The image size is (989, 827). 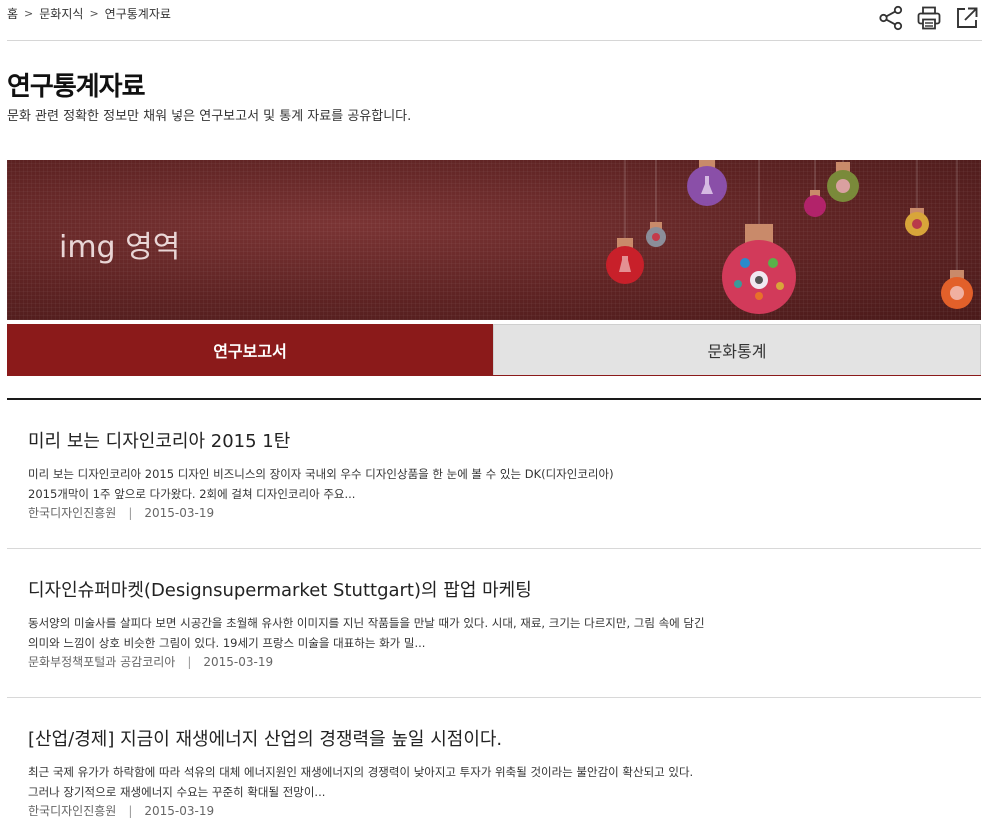 What do you see at coordinates (137, 14) in the screenshot?
I see `breadcrumb-current: 연구통계자료` at bounding box center [137, 14].